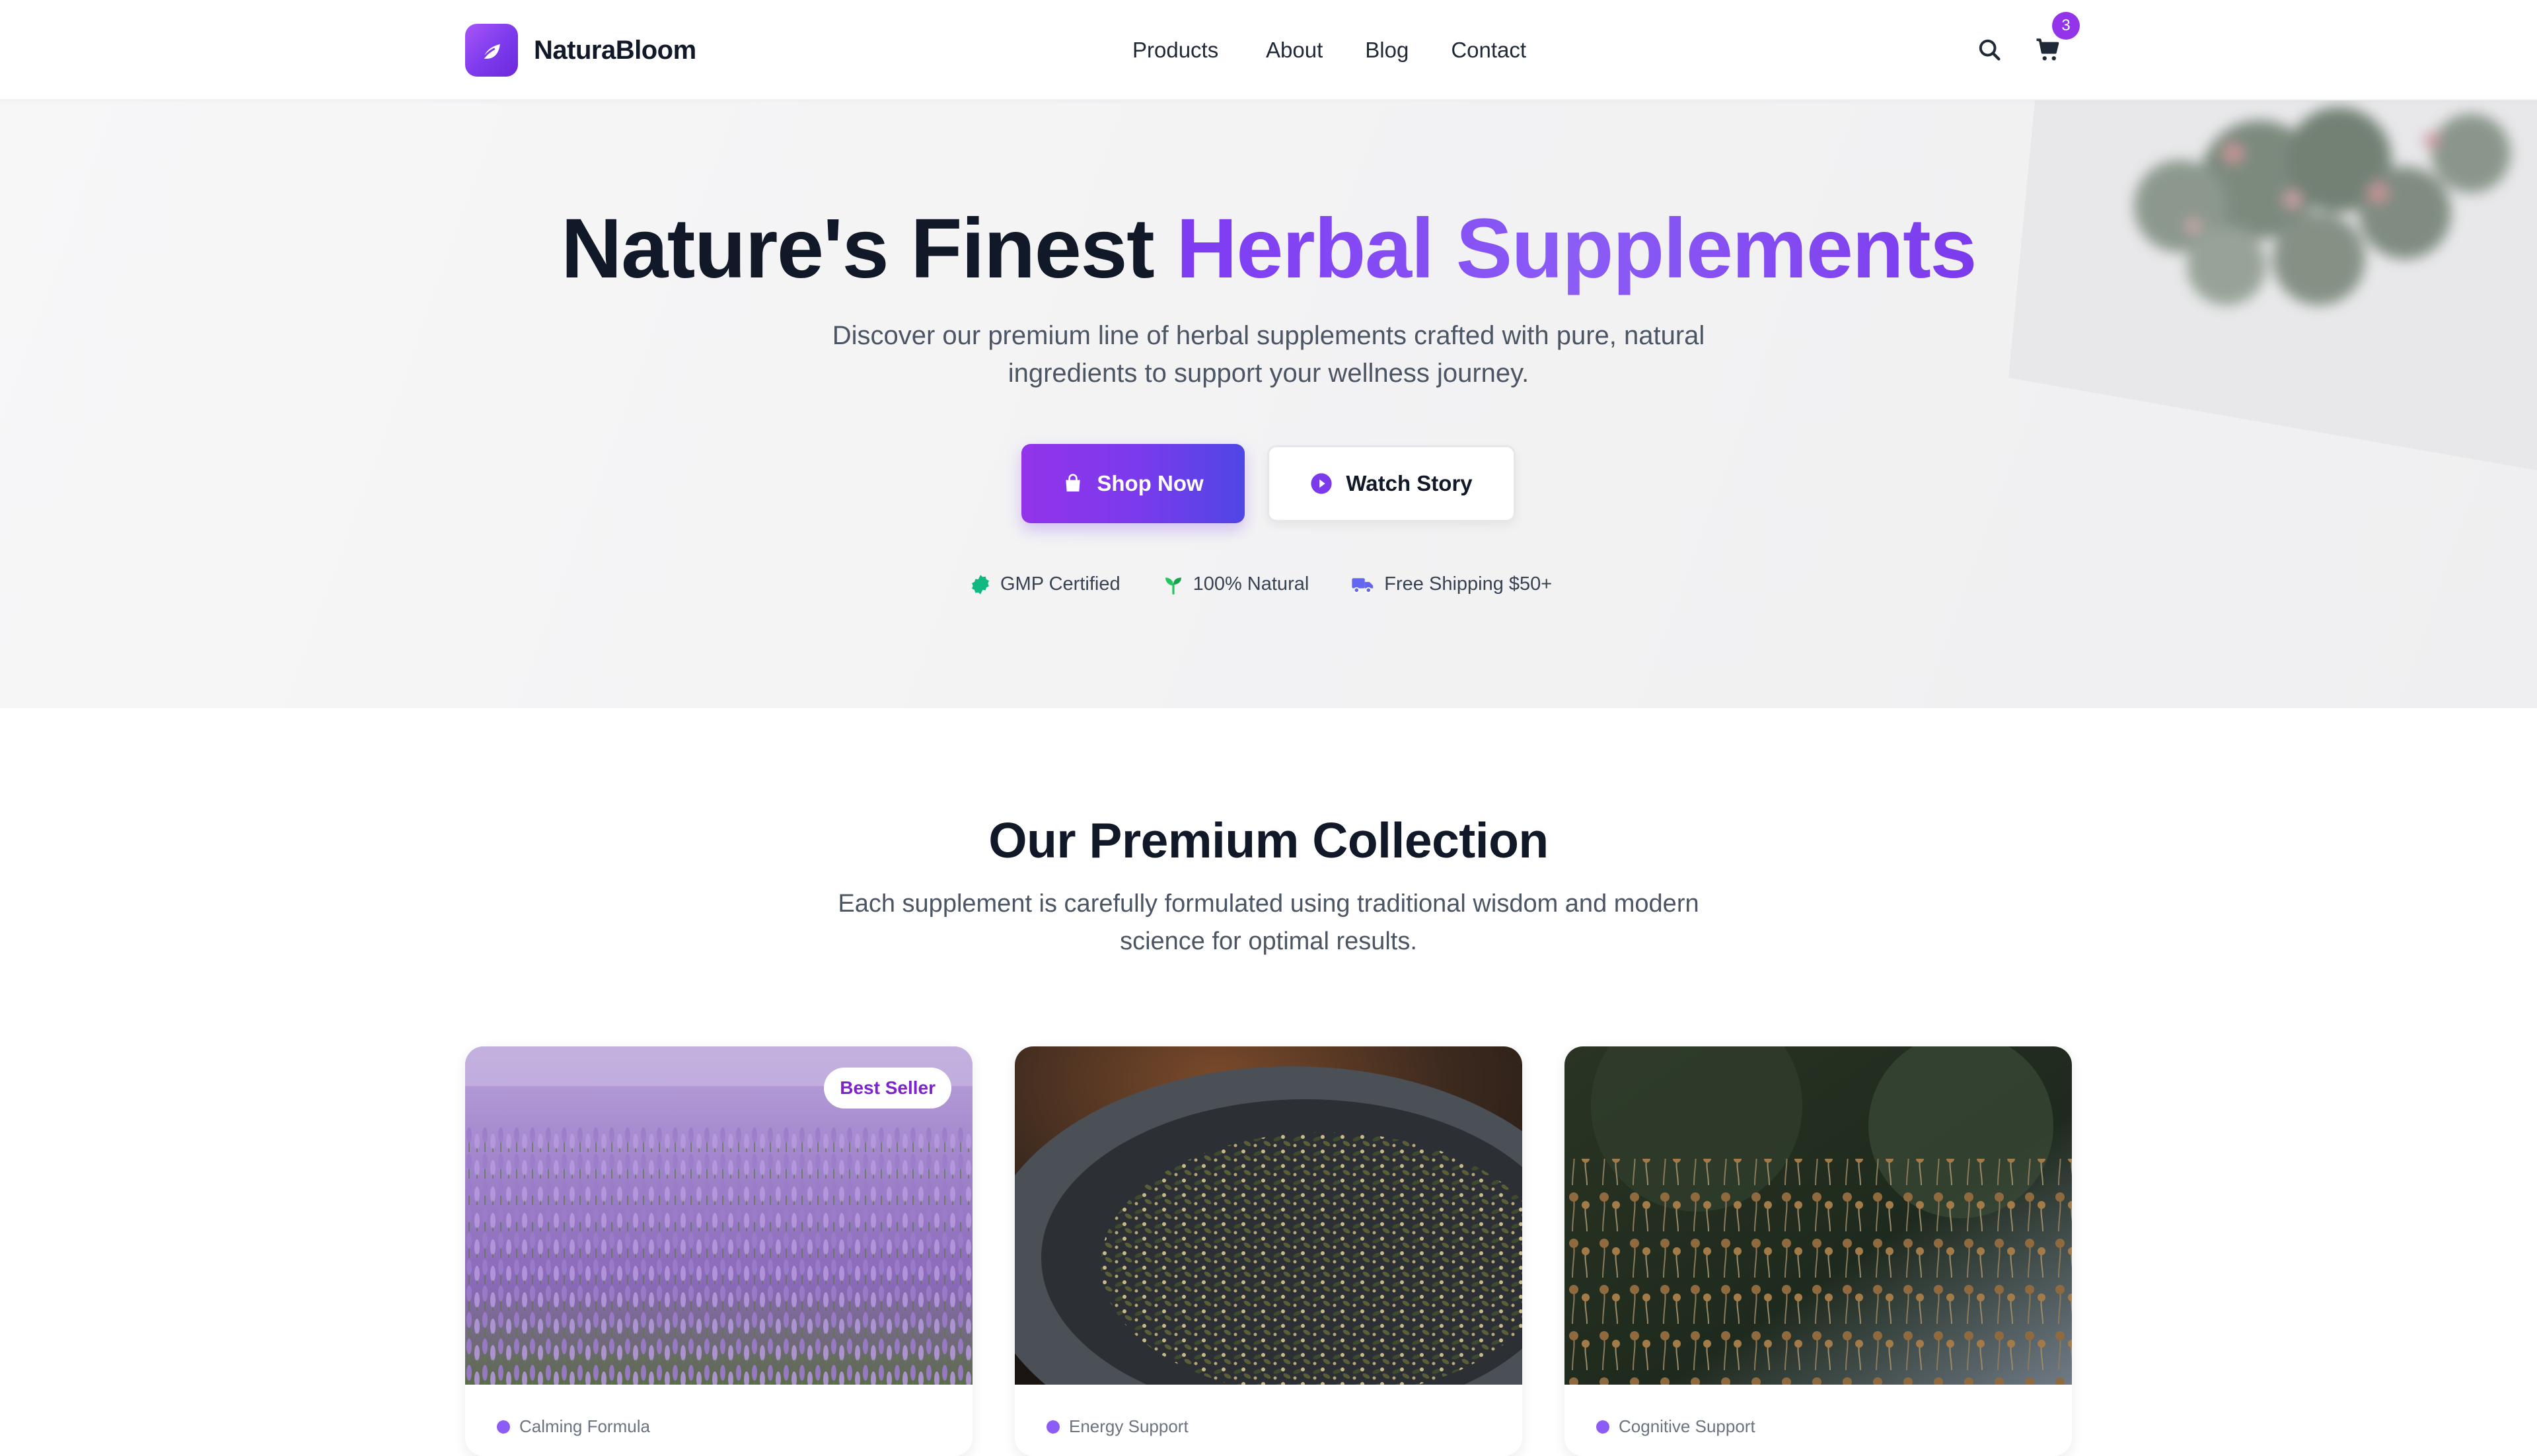 This screenshot has width=2537, height=1456. I want to click on nav-blog: Blog, so click(1387, 50).